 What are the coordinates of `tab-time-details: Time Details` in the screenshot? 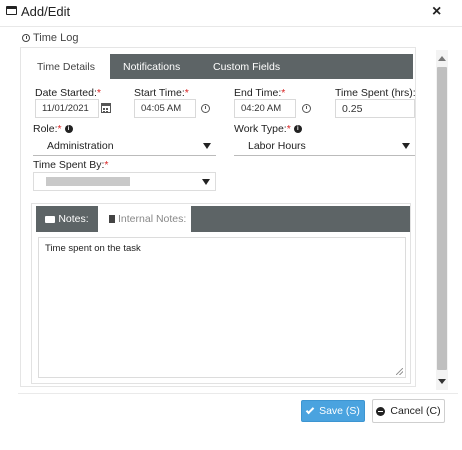 It's located at (67, 66).